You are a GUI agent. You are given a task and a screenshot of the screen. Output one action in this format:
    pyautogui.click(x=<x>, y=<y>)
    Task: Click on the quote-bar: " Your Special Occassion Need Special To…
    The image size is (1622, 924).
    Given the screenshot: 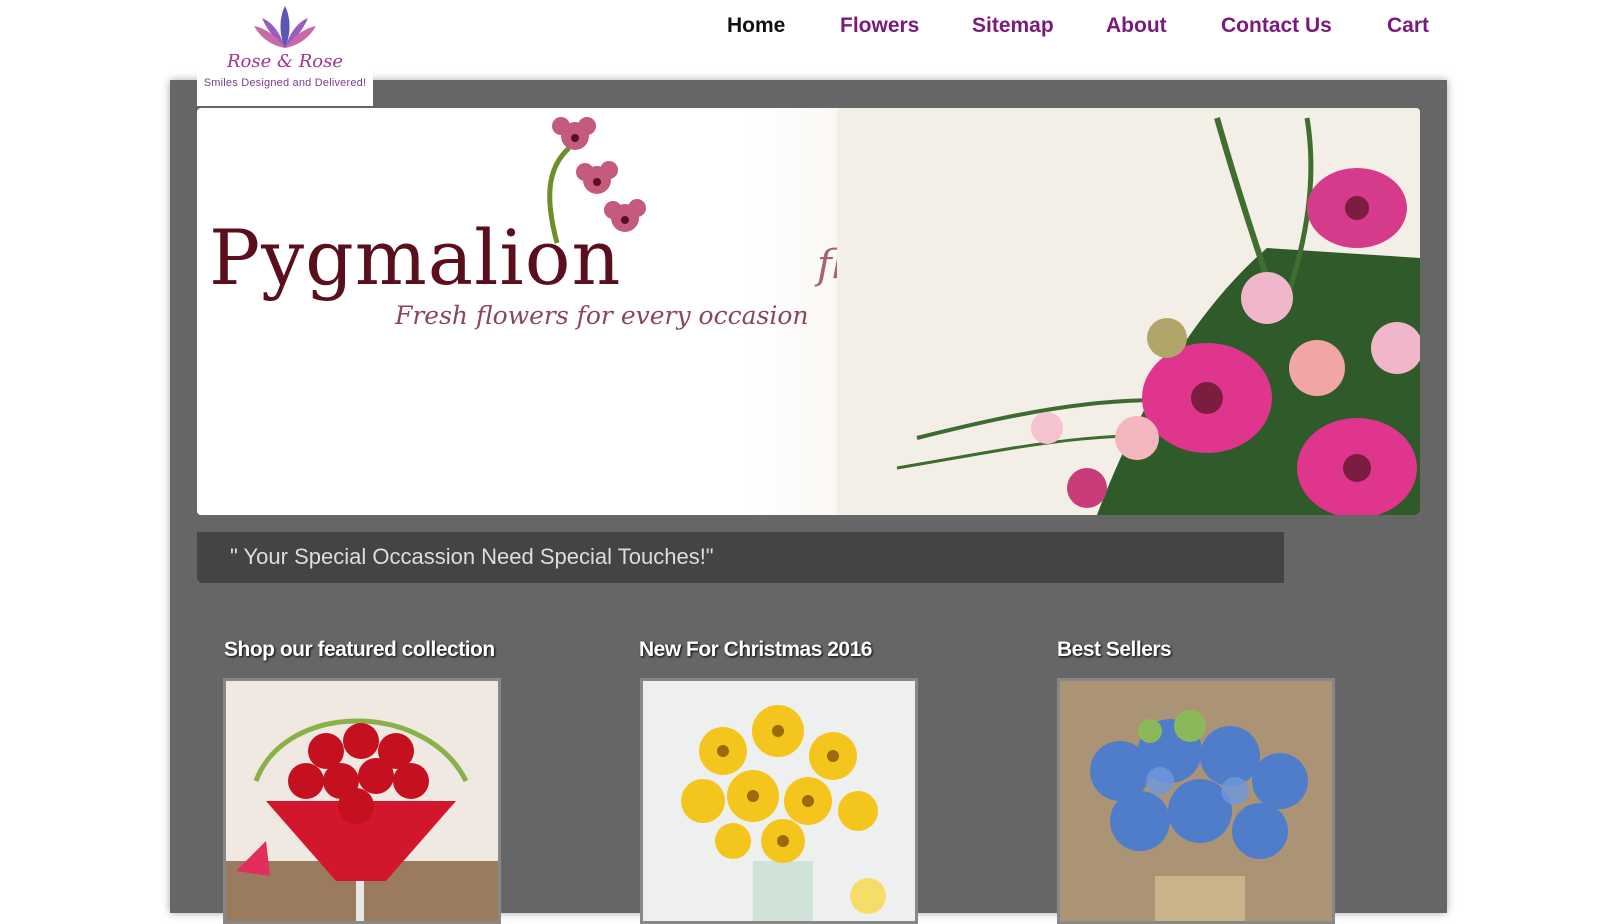 What is the action you would take?
    pyautogui.click(x=740, y=557)
    